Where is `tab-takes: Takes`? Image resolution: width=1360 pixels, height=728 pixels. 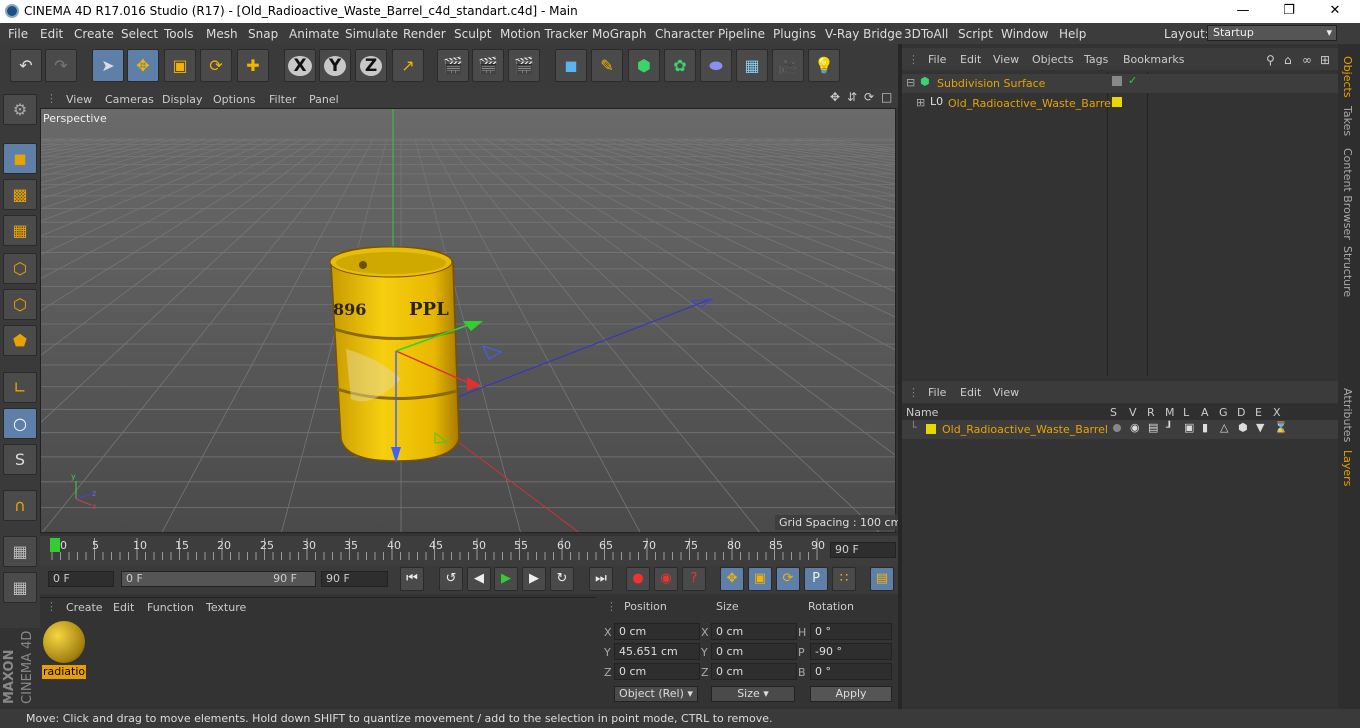 tab-takes: Takes is located at coordinates (1347, 121).